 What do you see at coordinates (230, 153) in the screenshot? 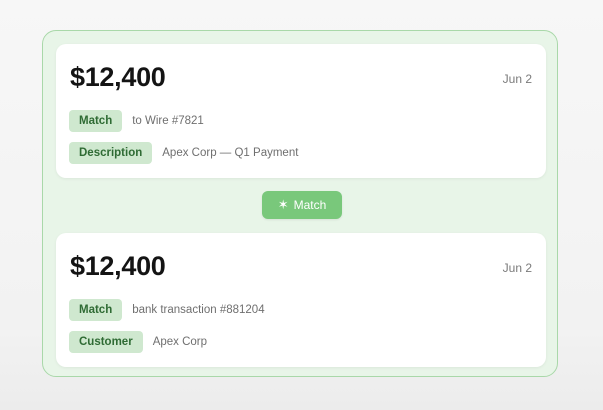
I see `description-text: Apex Corp — Q1 Payment` at bounding box center [230, 153].